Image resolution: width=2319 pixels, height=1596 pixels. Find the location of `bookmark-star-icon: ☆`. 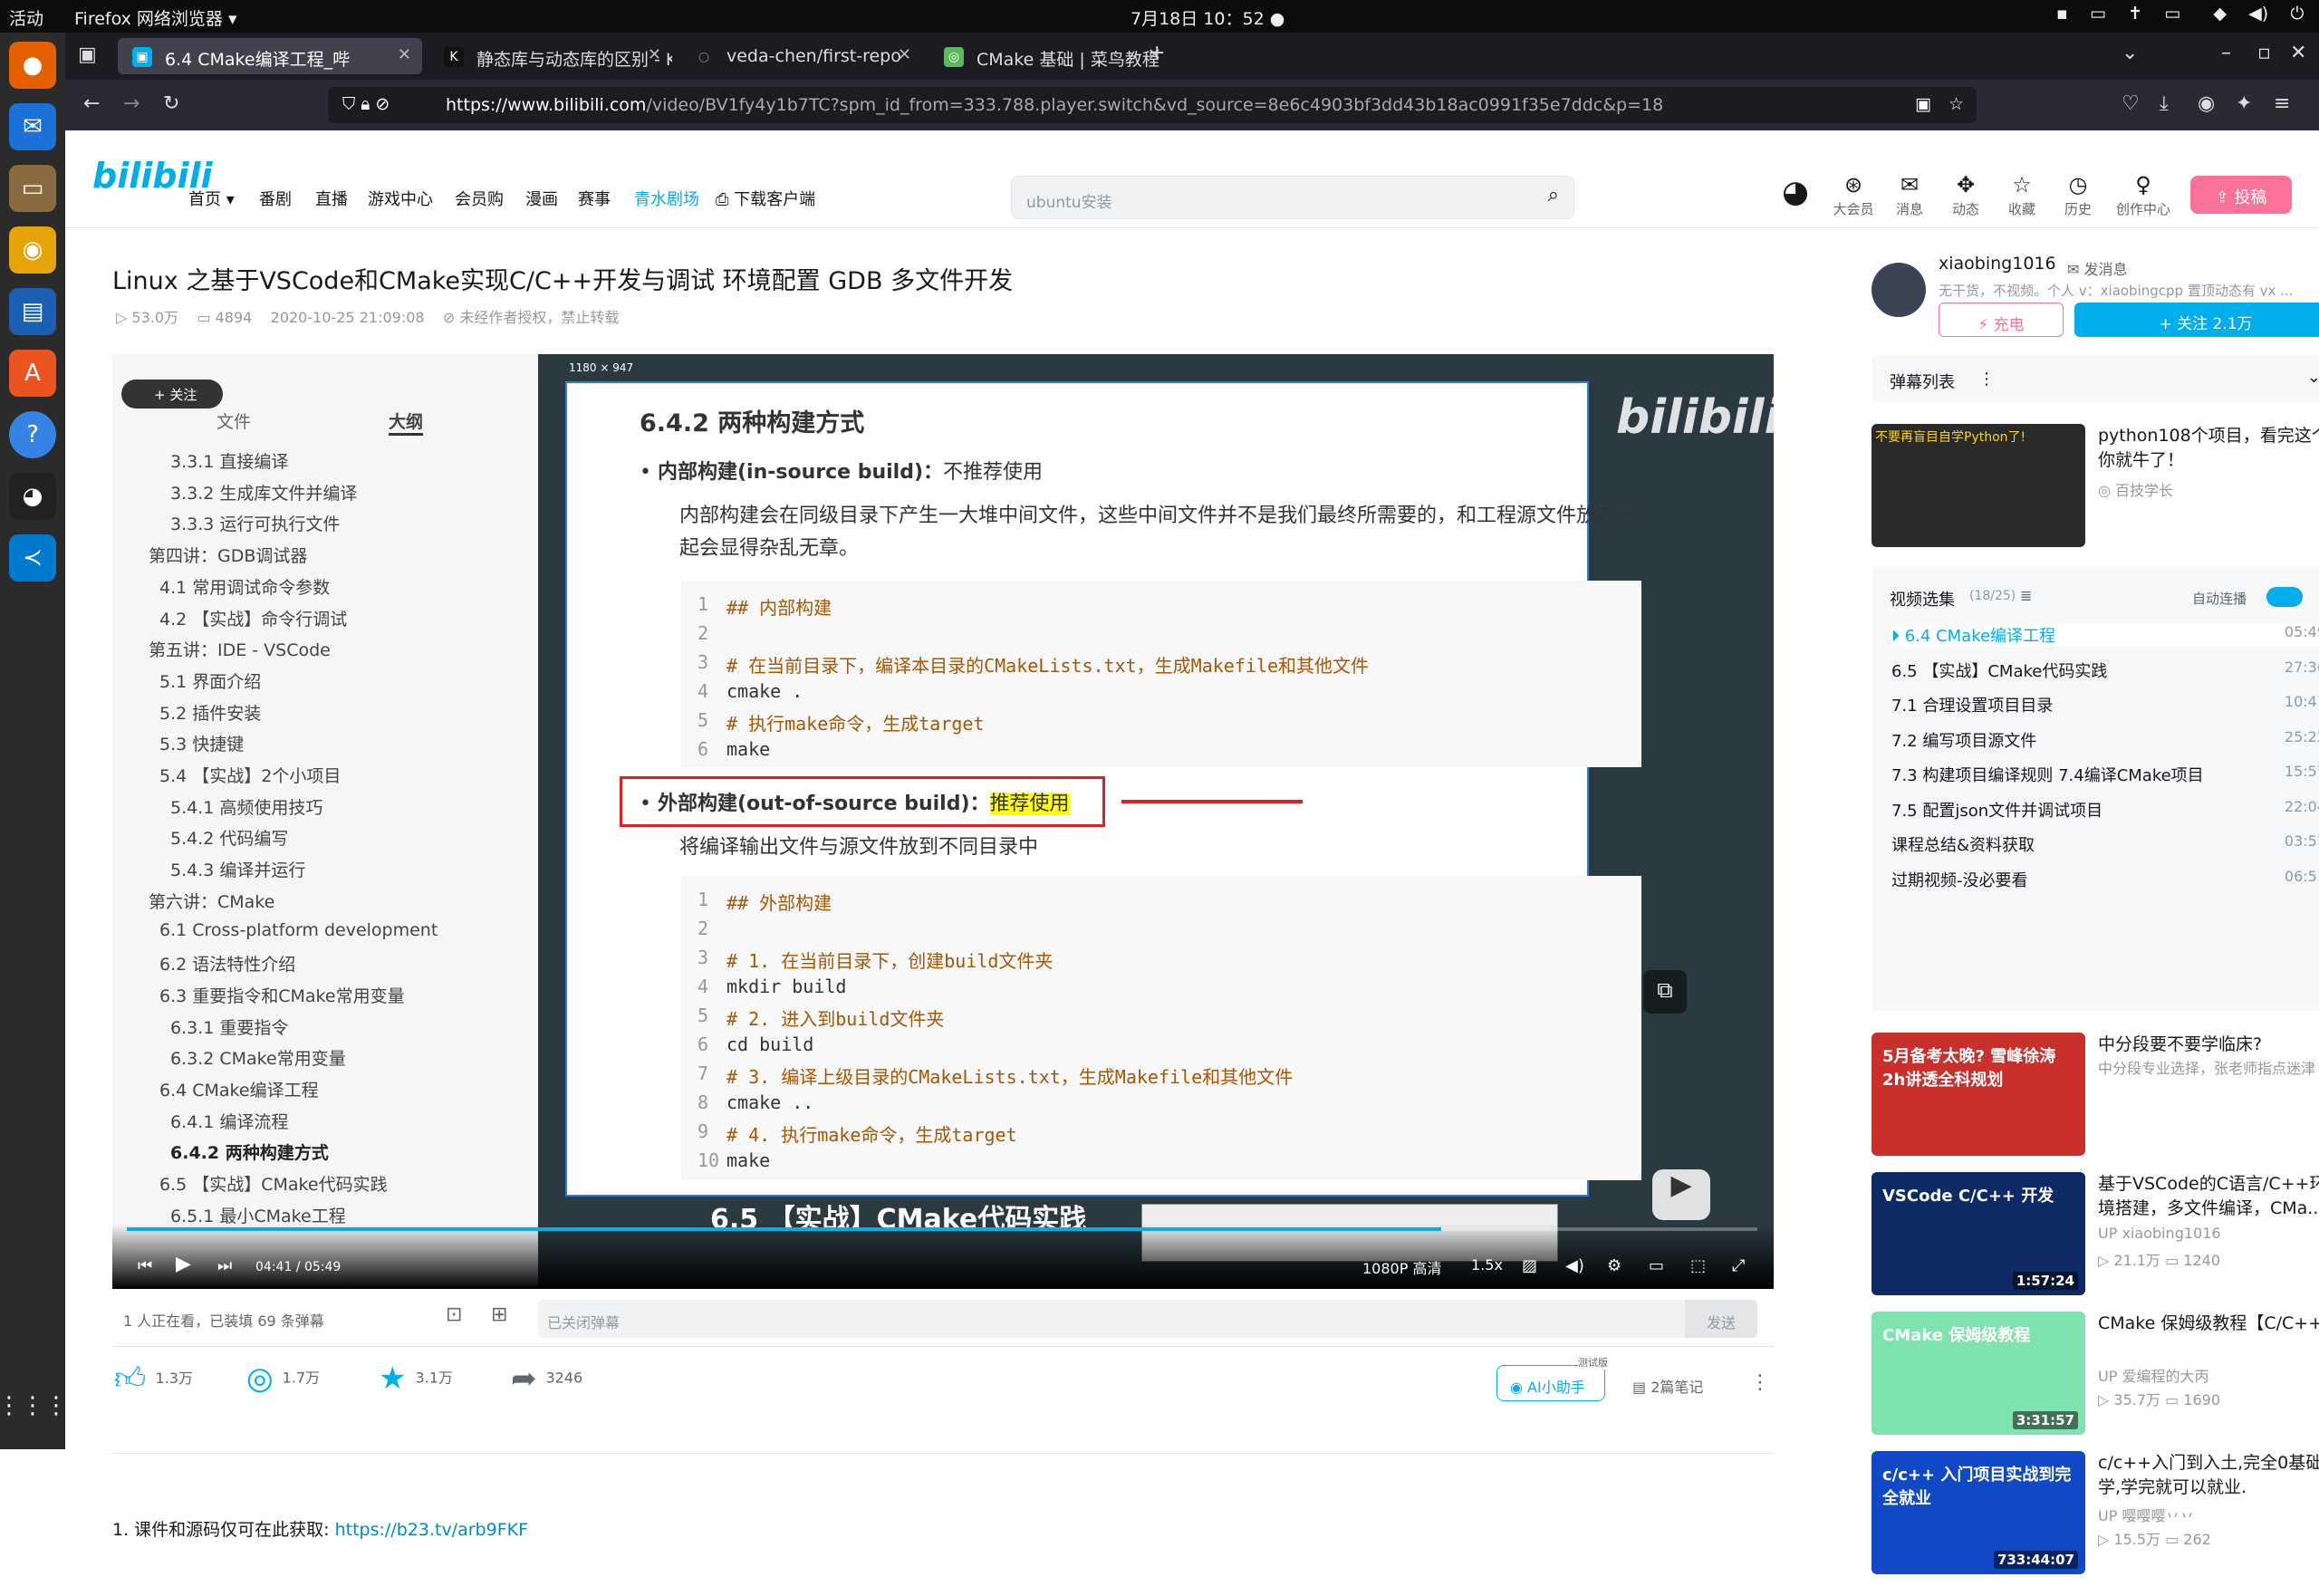

bookmark-star-icon: ☆ is located at coordinates (1956, 104).